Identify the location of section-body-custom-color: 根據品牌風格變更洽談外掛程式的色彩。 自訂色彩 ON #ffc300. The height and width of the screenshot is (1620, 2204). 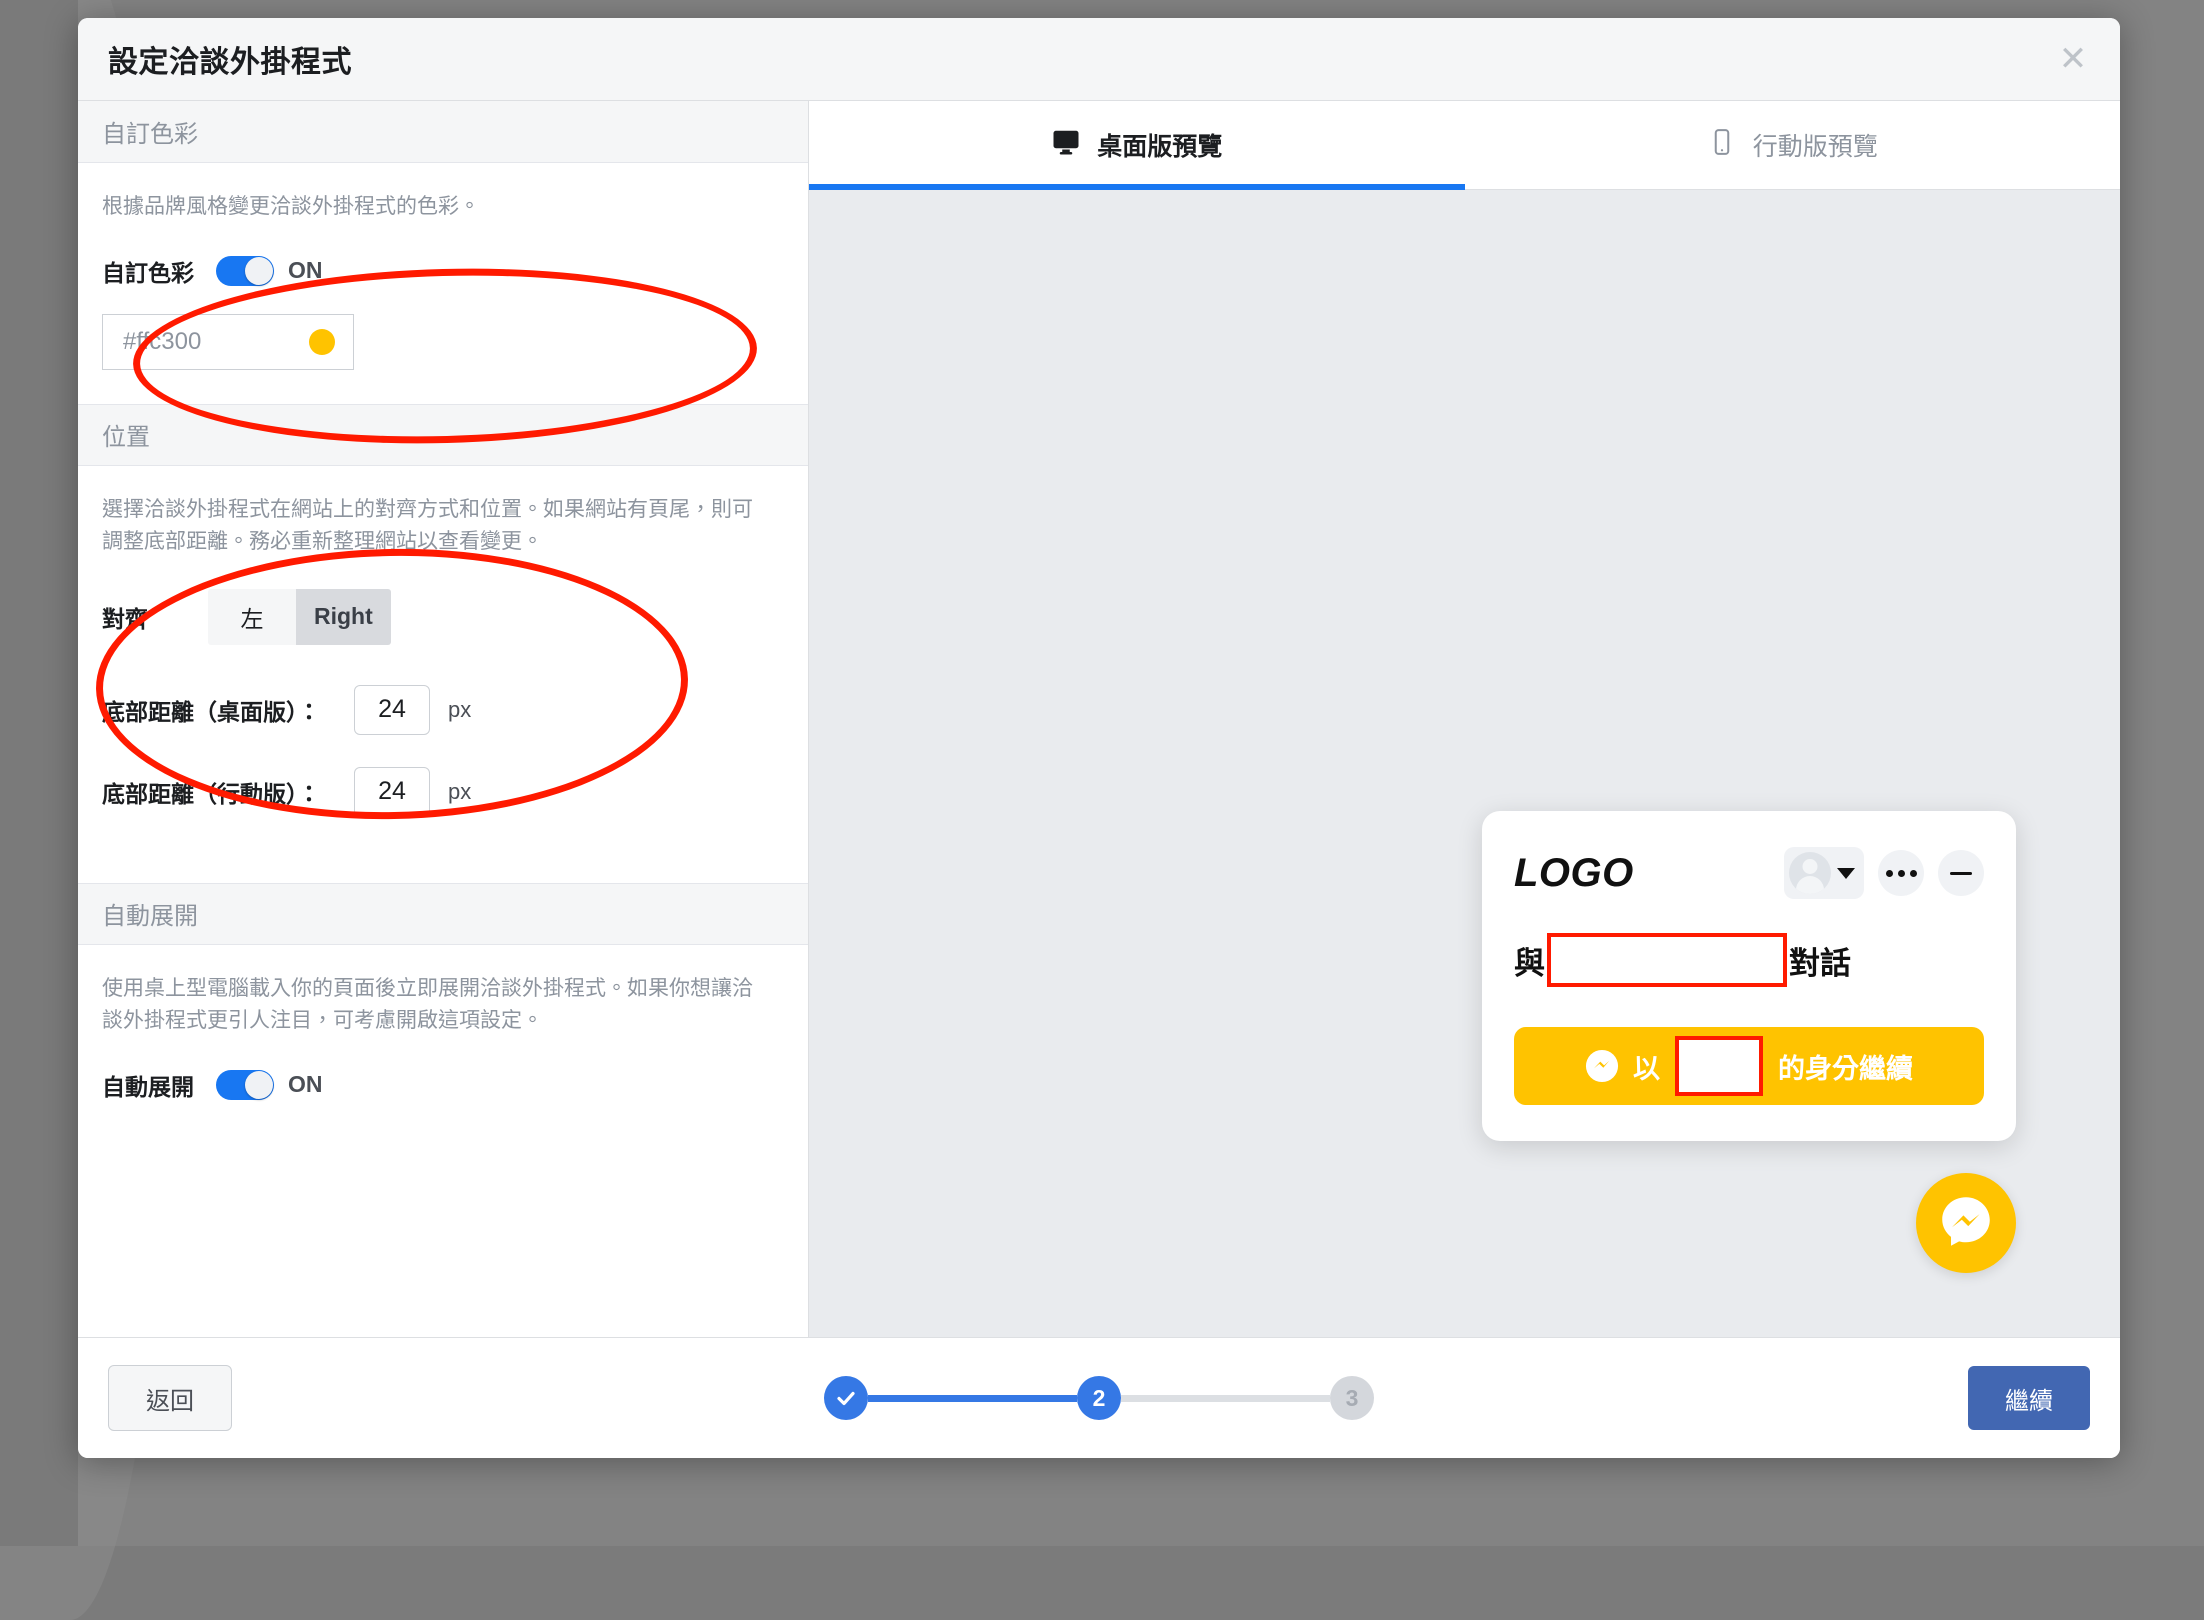
(443, 283).